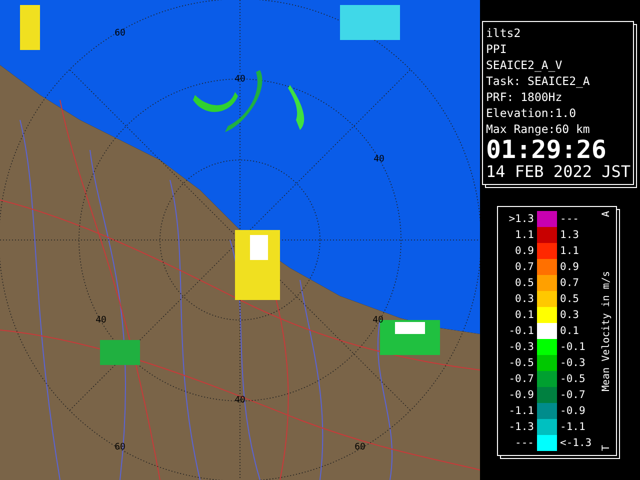 Image resolution: width=640 pixels, height=480 pixels. I want to click on legend-high-value: 1.3, so click(569, 235).